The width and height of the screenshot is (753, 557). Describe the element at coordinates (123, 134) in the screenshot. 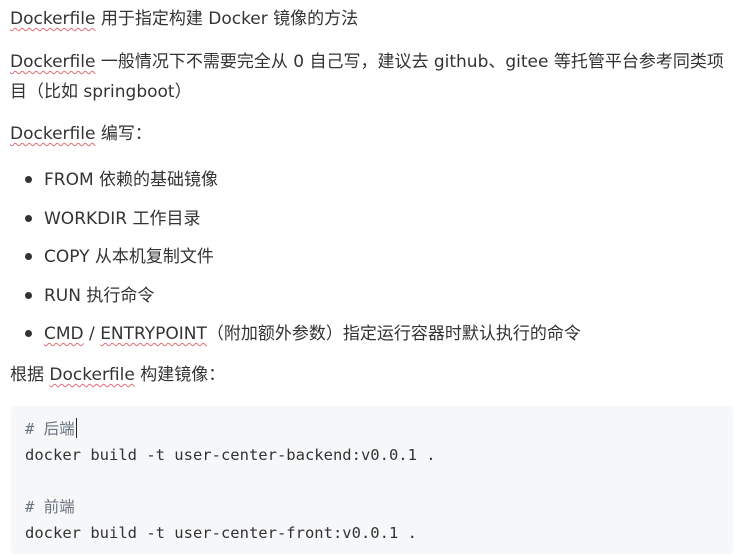

I see `paragraph-writing-text: 编写：` at that location.